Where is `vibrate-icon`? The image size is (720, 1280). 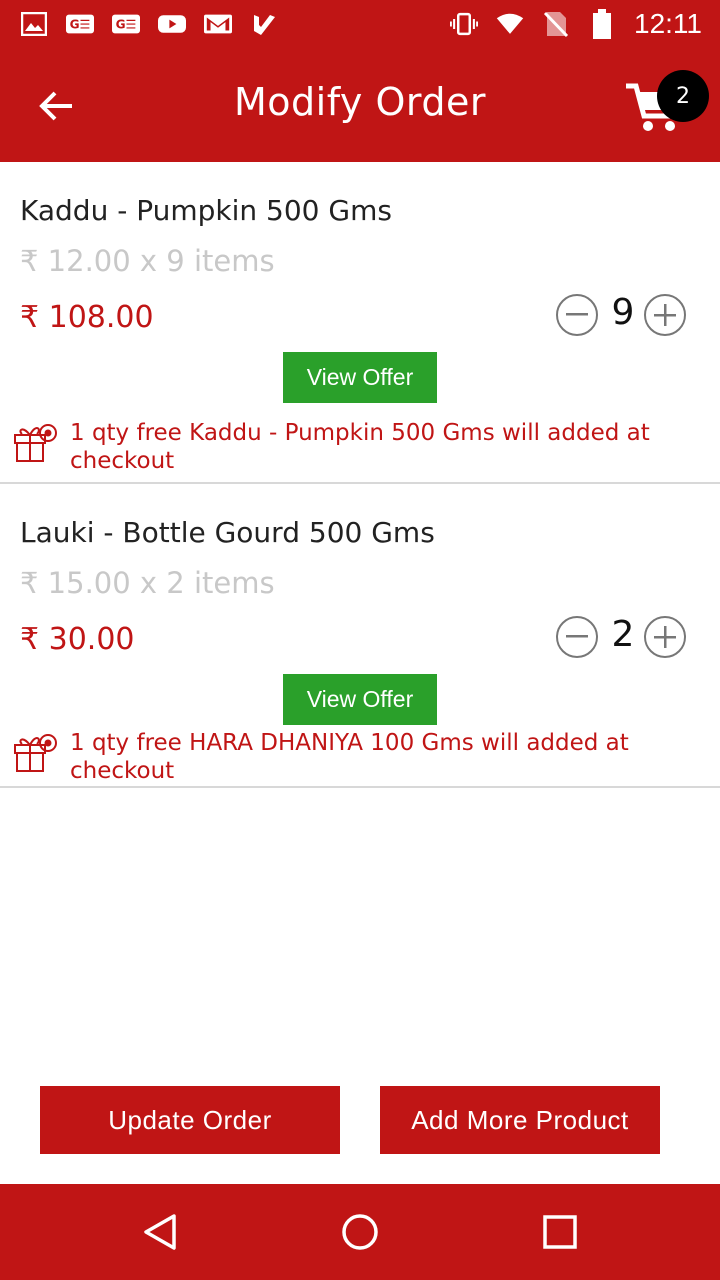
vibrate-icon is located at coordinates (464, 24).